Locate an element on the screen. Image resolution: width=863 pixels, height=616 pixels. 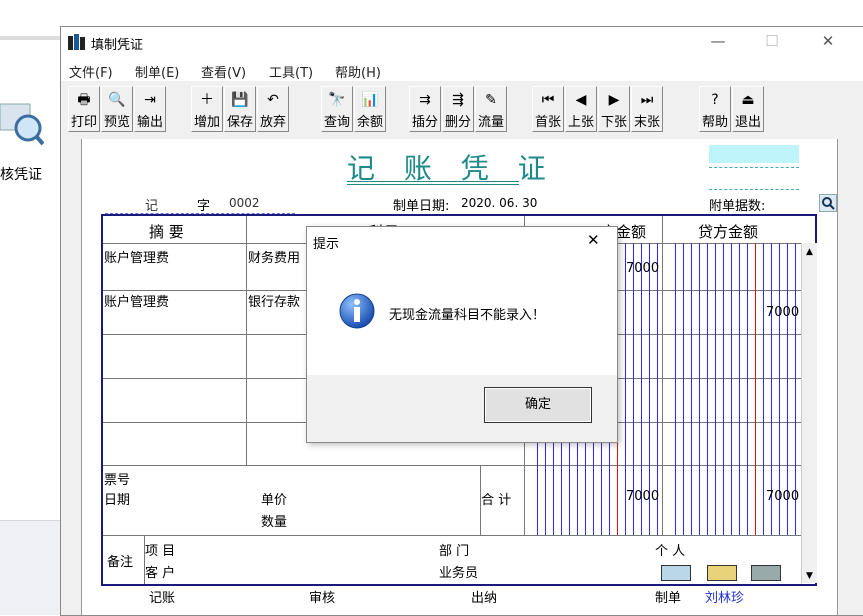
toolbar-button-label: 上张 is located at coordinates (580, 122).